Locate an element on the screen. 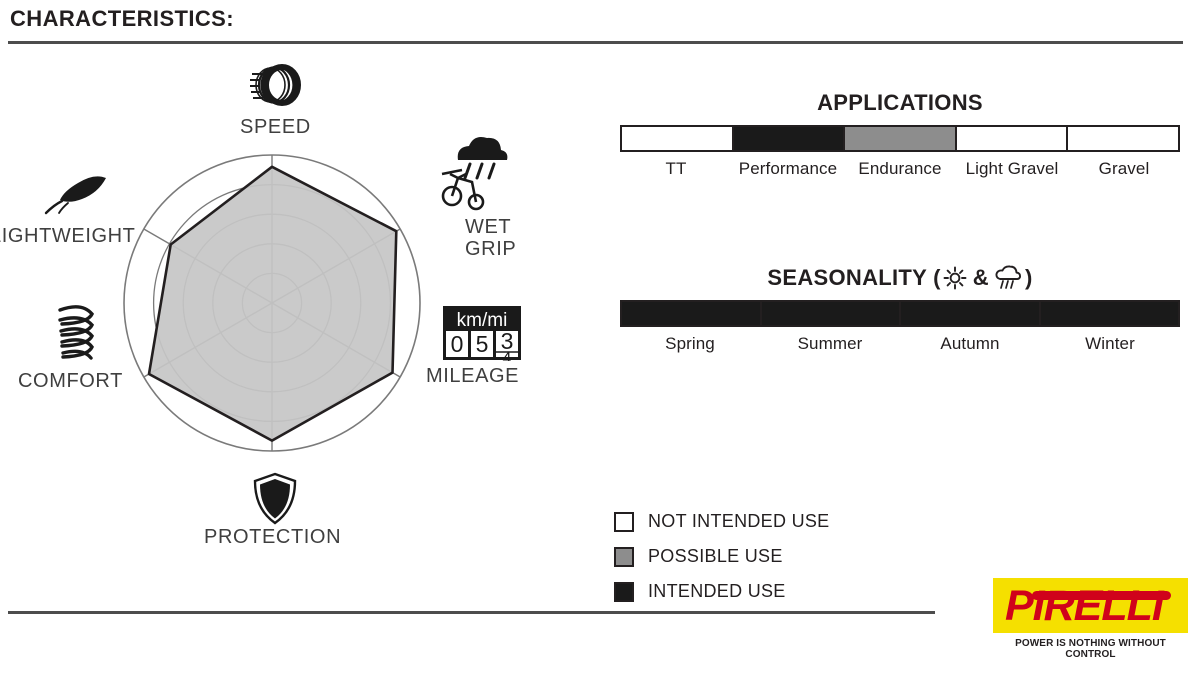 The image size is (1200, 675). legend-swatch-possible is located at coordinates (624, 556).